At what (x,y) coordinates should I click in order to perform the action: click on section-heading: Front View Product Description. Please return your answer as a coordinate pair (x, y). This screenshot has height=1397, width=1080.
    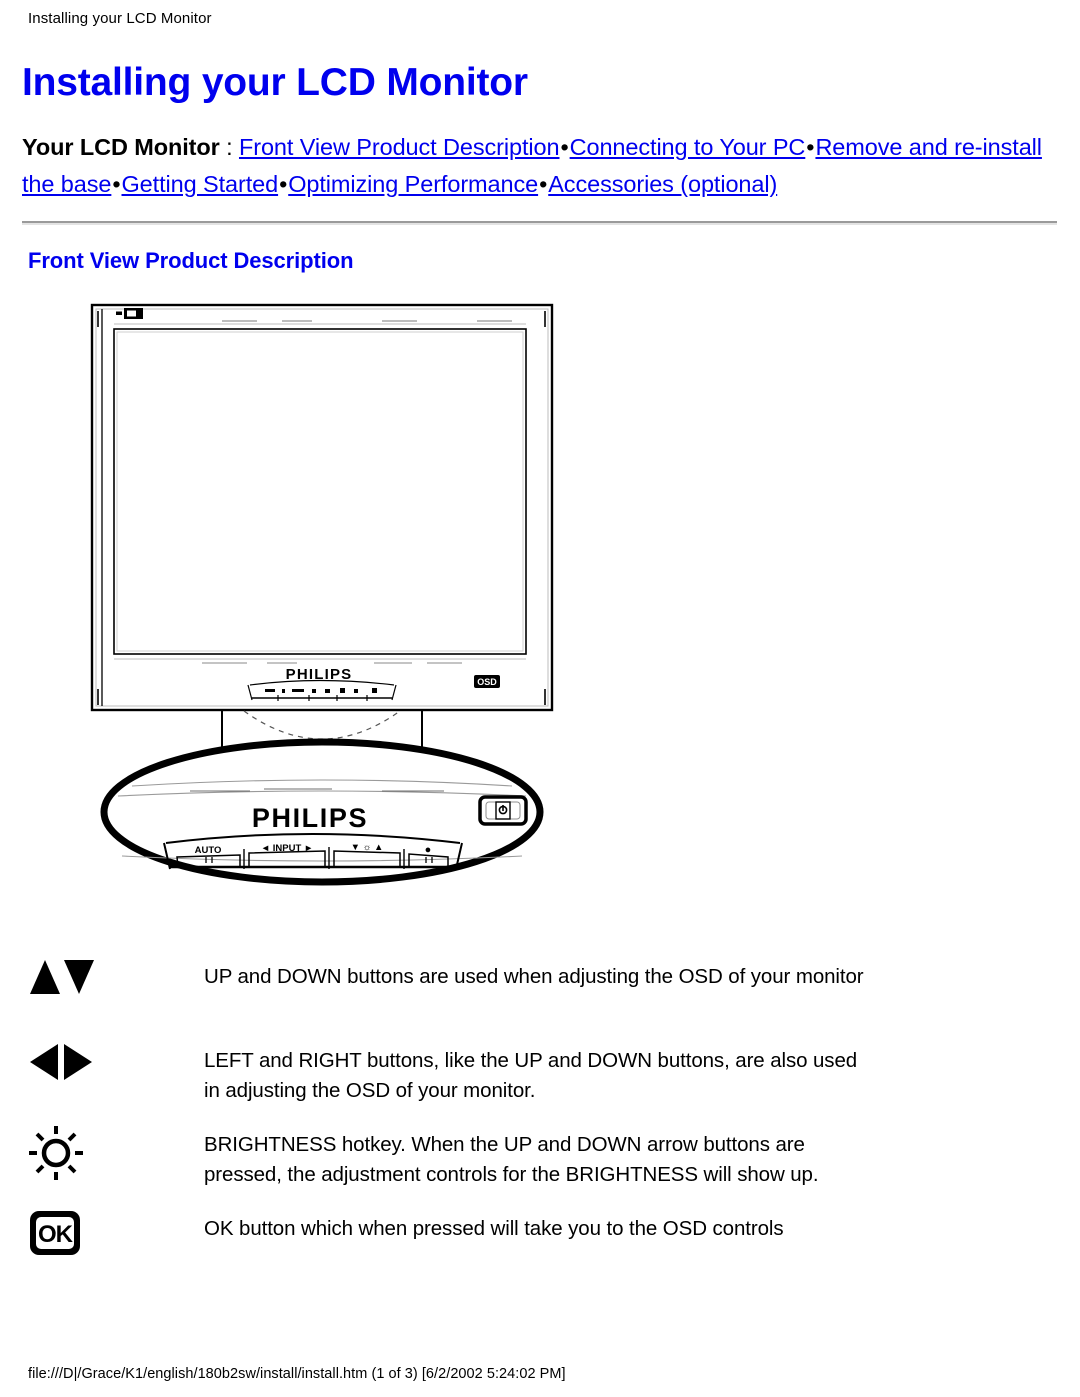
    Looking at the image, I should click on (191, 260).